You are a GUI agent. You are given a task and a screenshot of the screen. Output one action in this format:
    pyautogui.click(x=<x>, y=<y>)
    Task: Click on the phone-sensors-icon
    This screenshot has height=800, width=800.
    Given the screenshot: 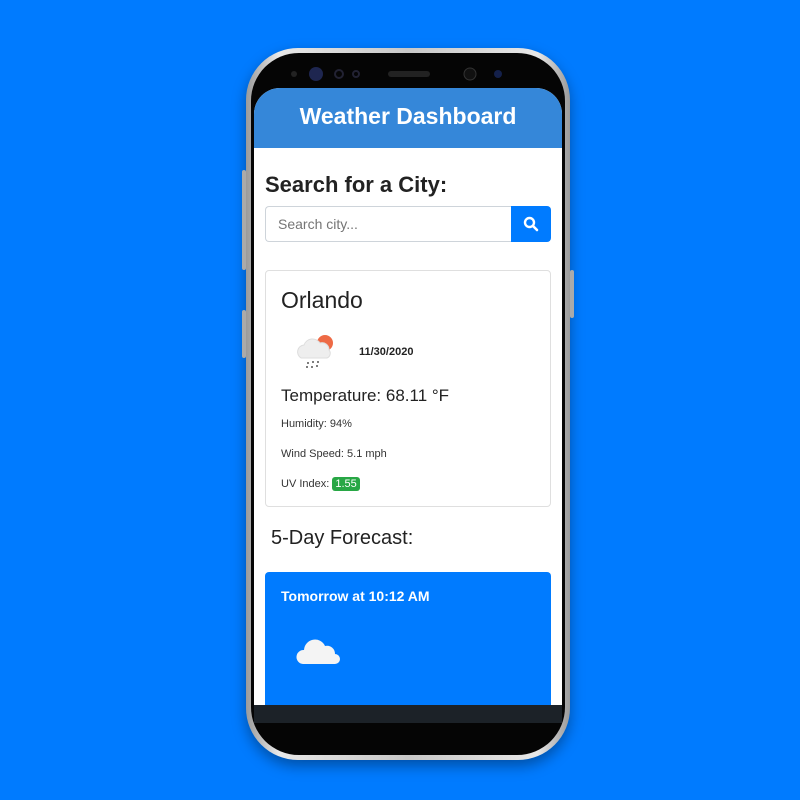 What is the action you would take?
    pyautogui.click(x=396, y=74)
    